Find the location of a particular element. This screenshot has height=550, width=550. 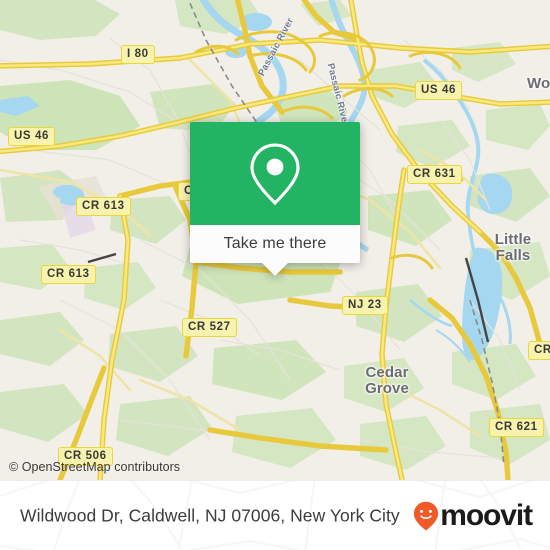

moovit-pin-smile-icon is located at coordinates (426, 516).